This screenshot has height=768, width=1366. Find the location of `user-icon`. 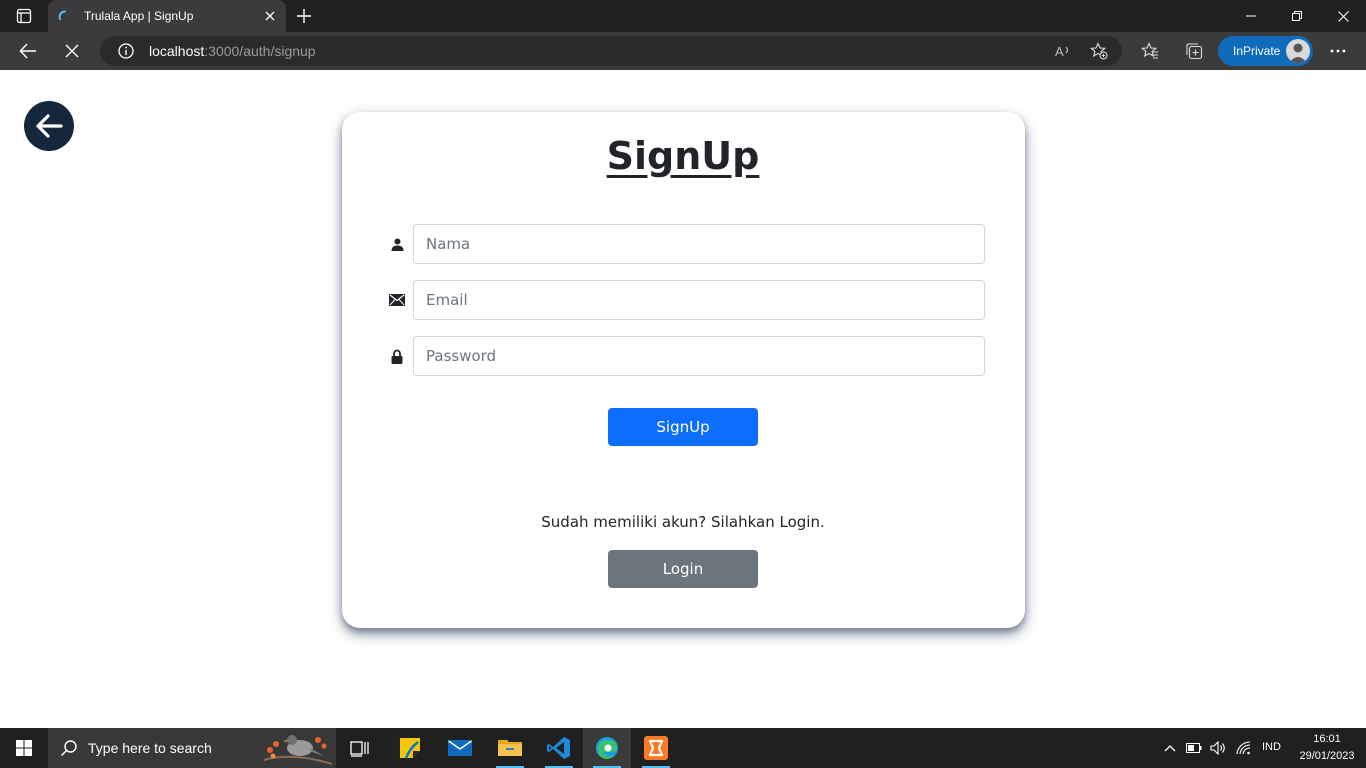

user-icon is located at coordinates (397, 244).